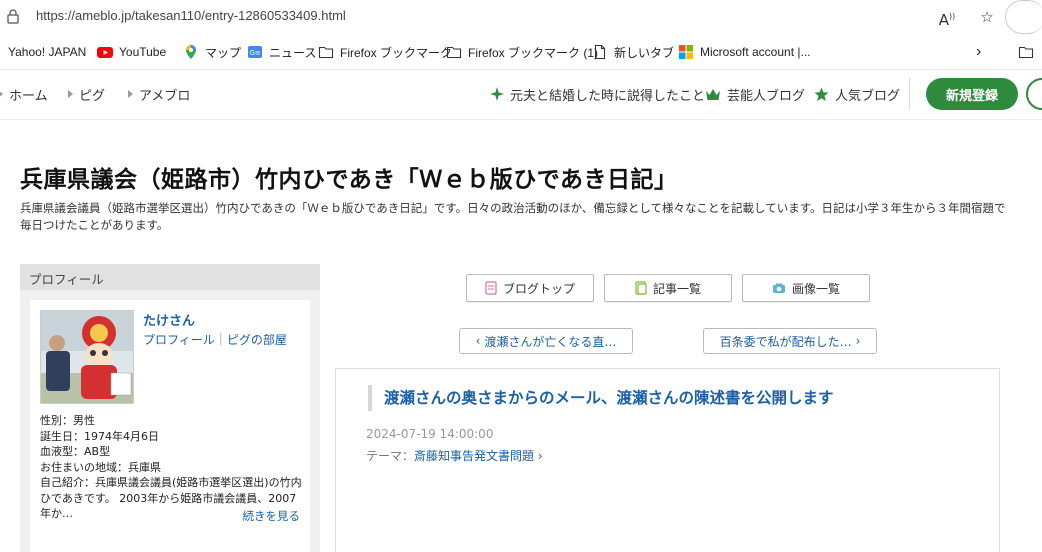 This screenshot has height=552, width=1042. I want to click on bookmarks-overflow-chevron-icon: ›, so click(978, 52).